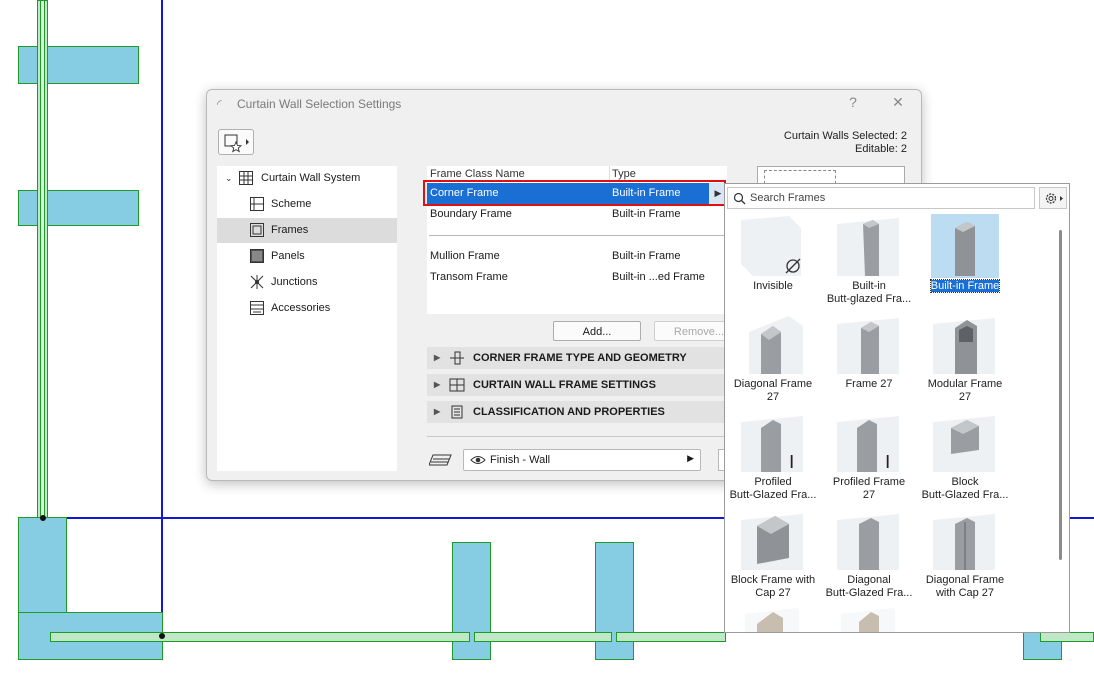 The image size is (1094, 679). What do you see at coordinates (257, 256) in the screenshot?
I see `panels-icon` at bounding box center [257, 256].